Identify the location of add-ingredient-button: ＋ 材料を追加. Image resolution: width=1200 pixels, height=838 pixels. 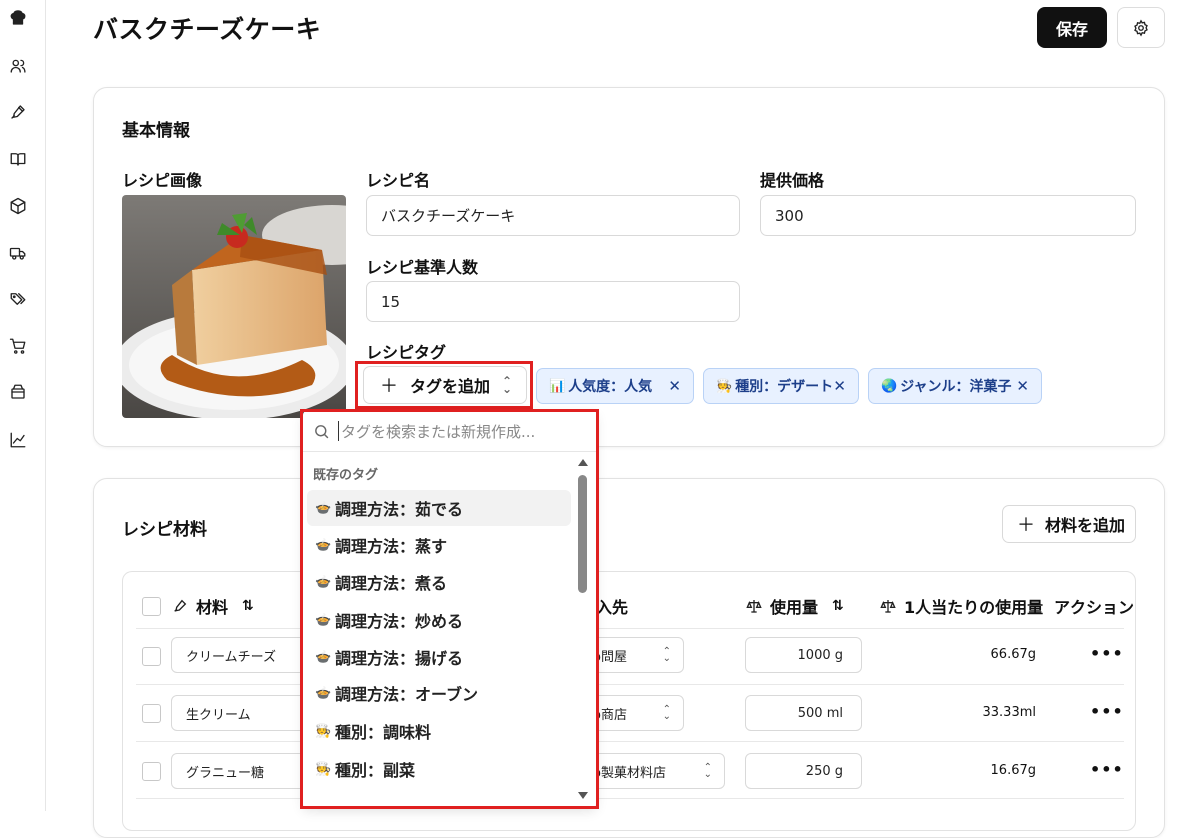
(1069, 524).